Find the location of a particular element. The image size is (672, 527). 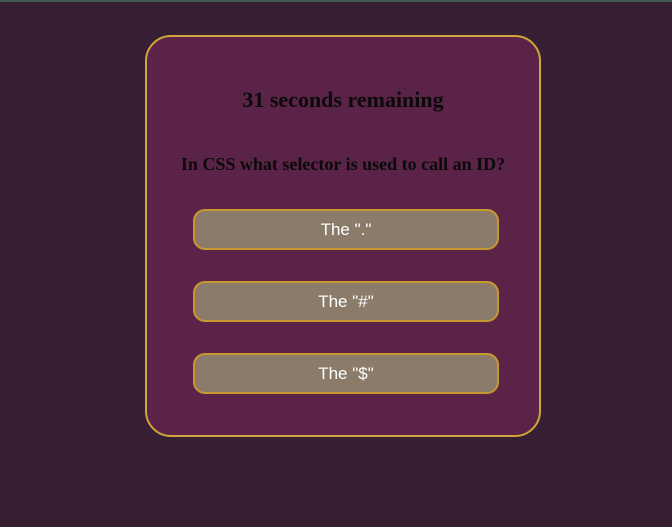

answer-button-3: The "$" is located at coordinates (346, 373).